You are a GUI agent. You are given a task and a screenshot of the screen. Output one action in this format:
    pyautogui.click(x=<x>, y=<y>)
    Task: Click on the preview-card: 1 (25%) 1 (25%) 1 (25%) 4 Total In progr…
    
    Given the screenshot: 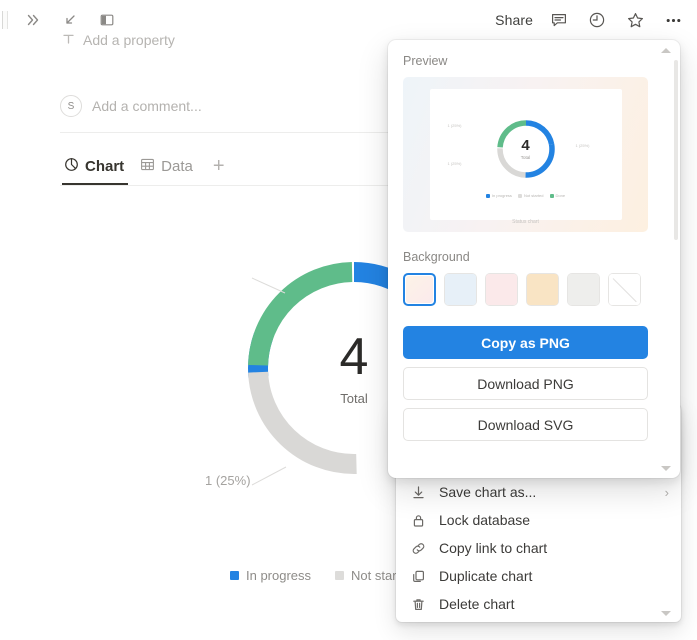 What is the action you would take?
    pyautogui.click(x=525, y=154)
    